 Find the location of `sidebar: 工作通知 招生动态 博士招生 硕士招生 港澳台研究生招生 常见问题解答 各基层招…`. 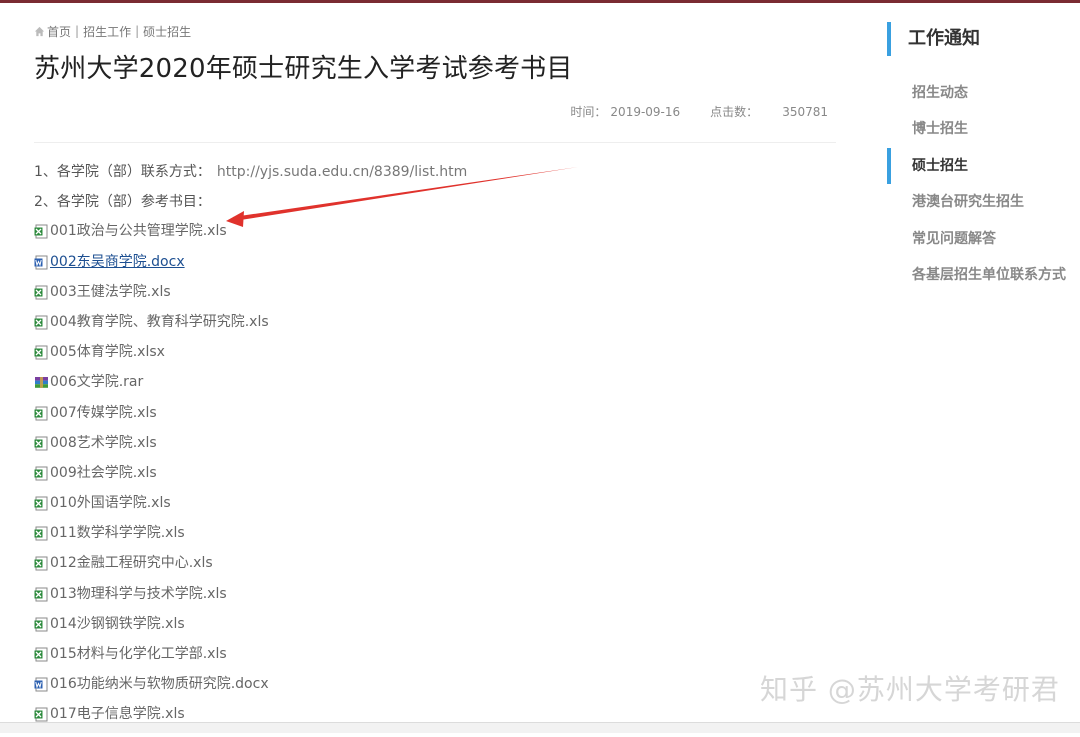

sidebar: 工作通知 招生动态 博士招生 硕士招生 港澳台研究生招生 常见问题解答 各基层招… is located at coordinates (983, 157).